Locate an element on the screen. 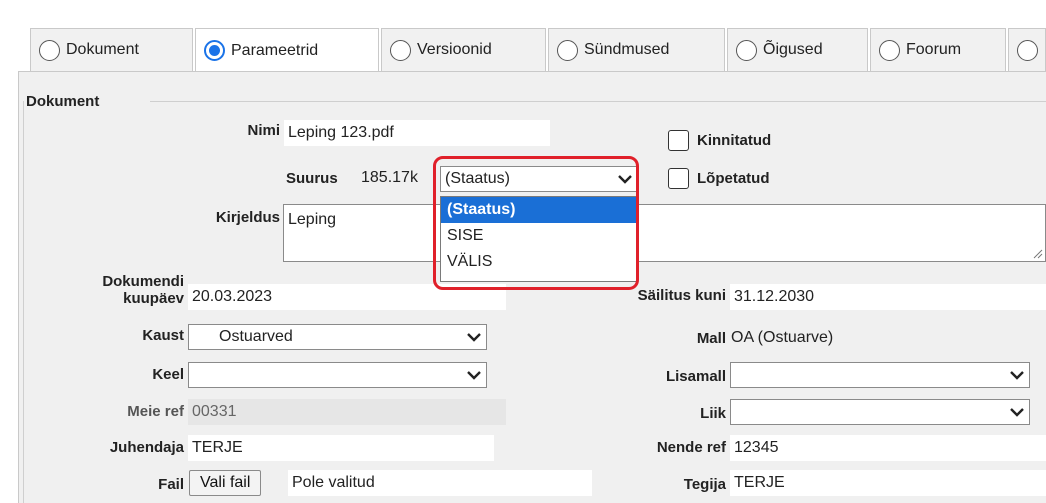 The image size is (1046, 503). kuupaev-label-line1: Dokumendi is located at coordinates (143, 281).